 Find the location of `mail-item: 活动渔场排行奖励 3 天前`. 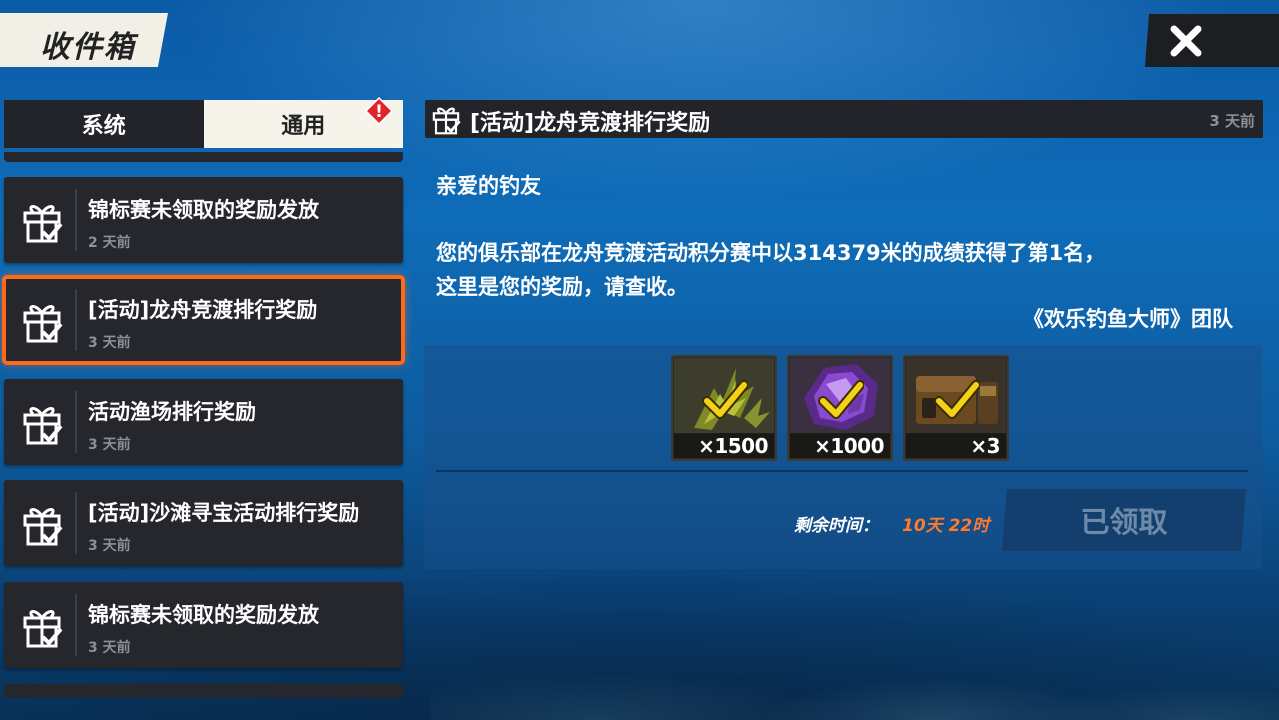

mail-item: 活动渔场排行奖励 3 天前 is located at coordinates (203, 422).